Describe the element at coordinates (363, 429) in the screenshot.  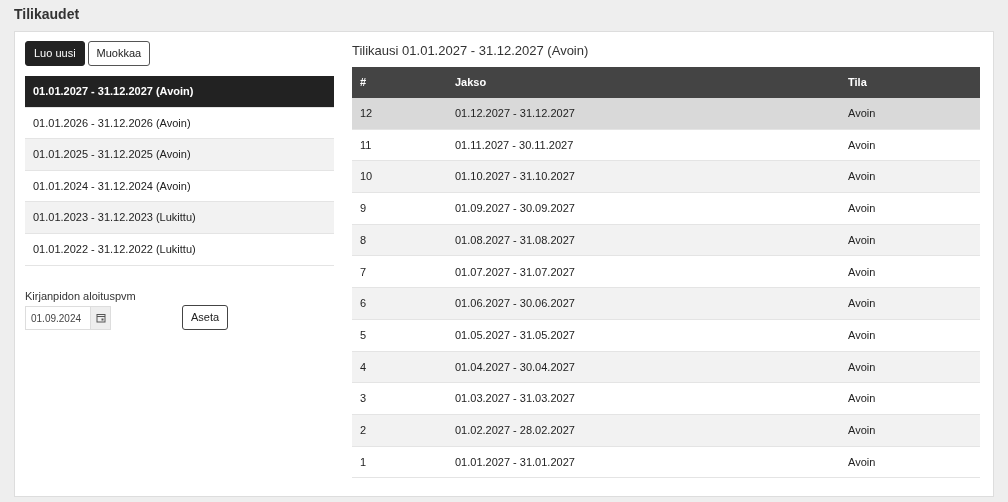
I see `number-cell: 2` at that location.